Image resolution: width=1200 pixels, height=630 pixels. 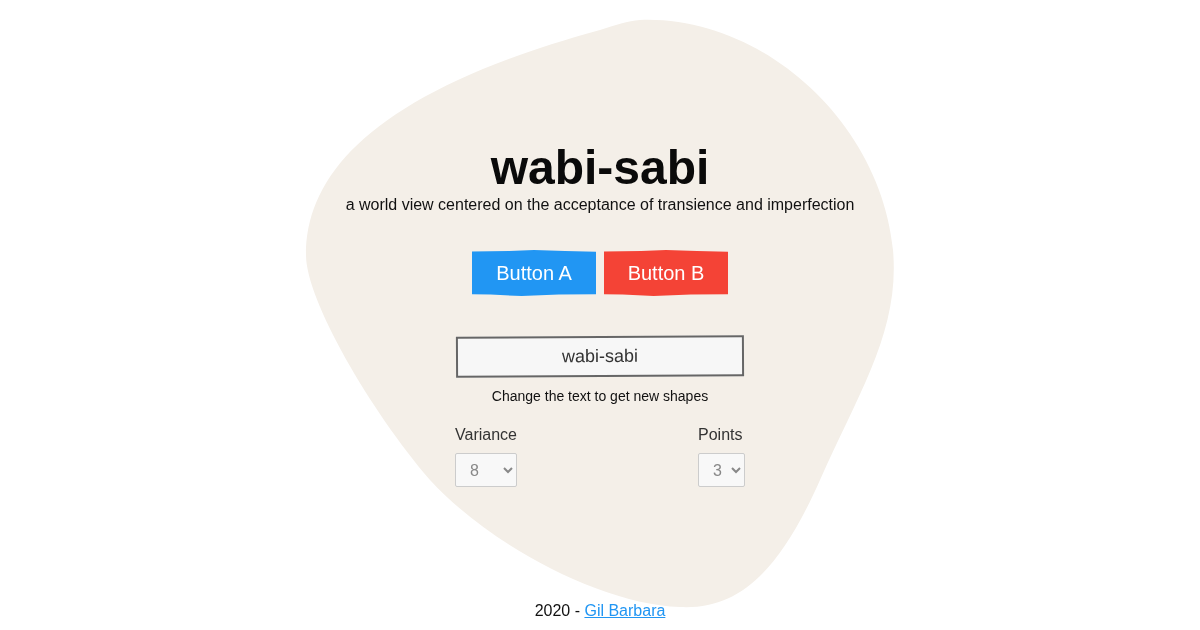 What do you see at coordinates (534, 273) in the screenshot?
I see `action-button: Button A` at bounding box center [534, 273].